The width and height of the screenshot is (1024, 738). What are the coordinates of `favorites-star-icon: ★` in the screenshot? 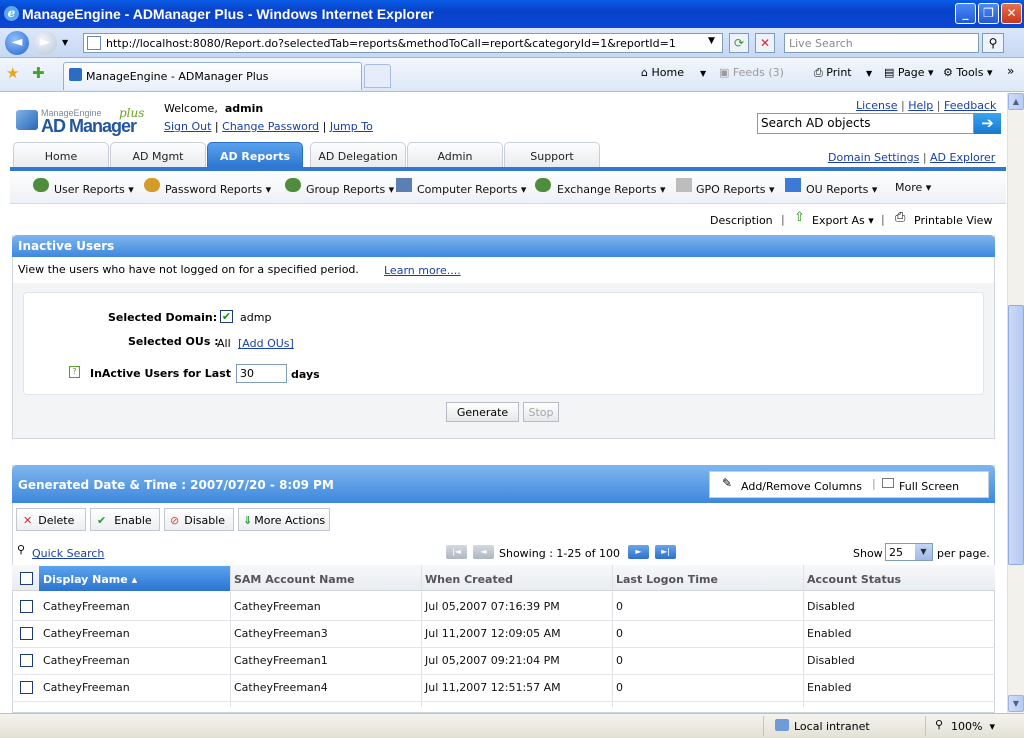 It's located at (12, 73).